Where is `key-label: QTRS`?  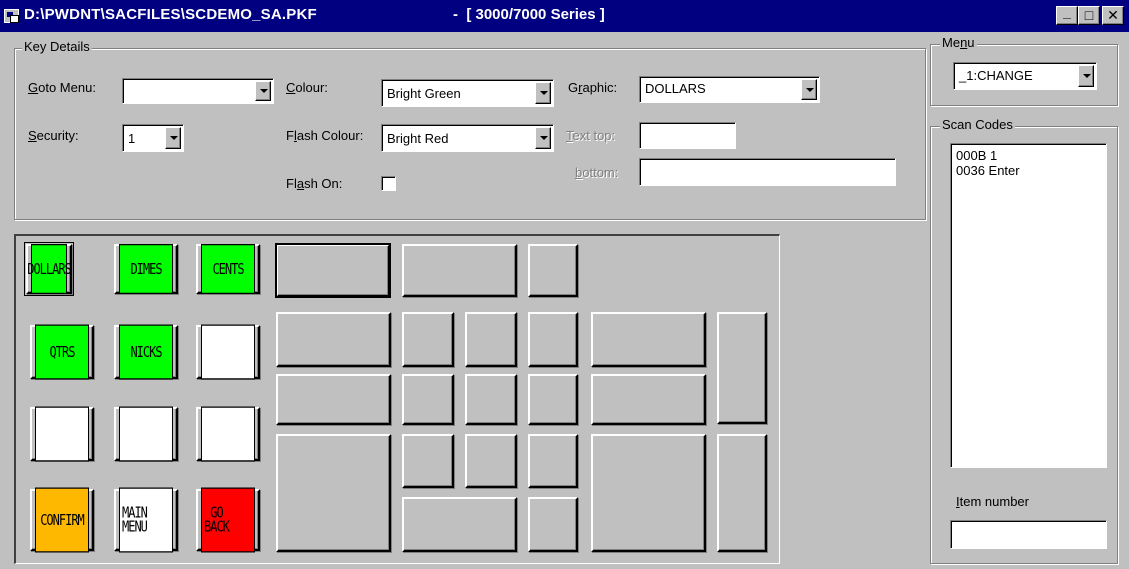
key-label: QTRS is located at coordinates (62, 352).